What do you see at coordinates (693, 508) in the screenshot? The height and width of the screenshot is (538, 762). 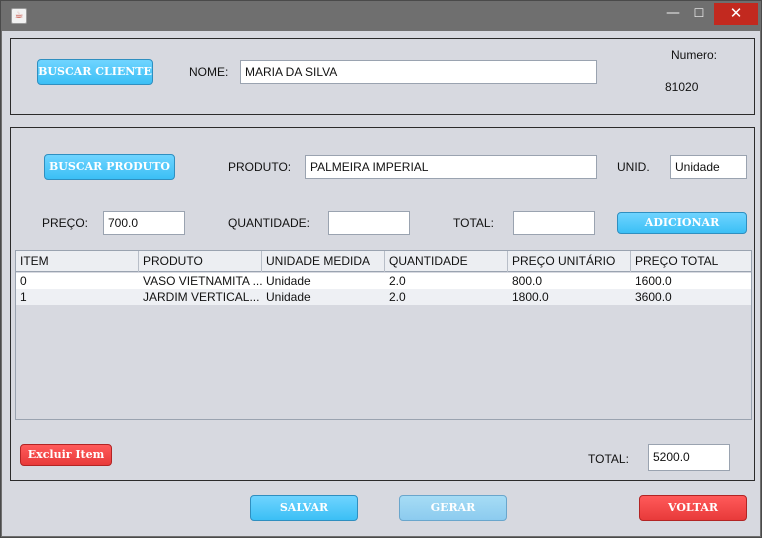 I see `back-button: VOLTAR` at bounding box center [693, 508].